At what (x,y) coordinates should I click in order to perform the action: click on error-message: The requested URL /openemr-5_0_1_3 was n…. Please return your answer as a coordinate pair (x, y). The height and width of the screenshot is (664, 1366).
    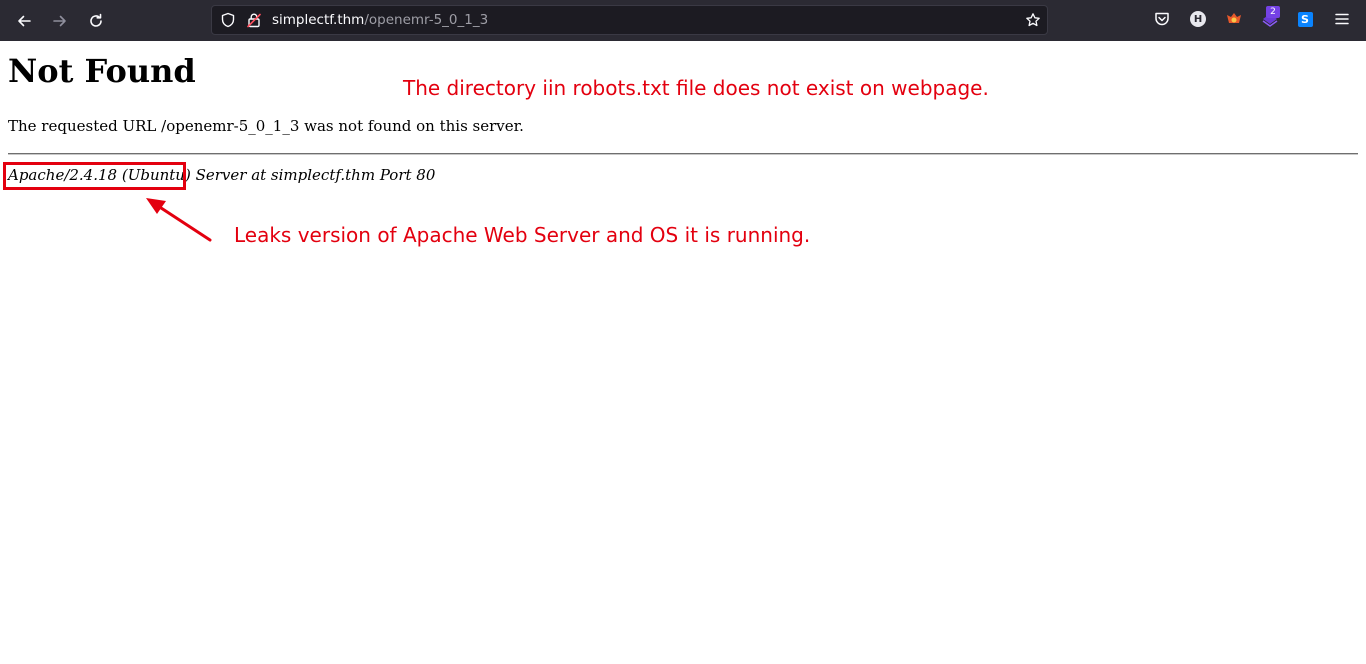
    Looking at the image, I should click on (266, 126).